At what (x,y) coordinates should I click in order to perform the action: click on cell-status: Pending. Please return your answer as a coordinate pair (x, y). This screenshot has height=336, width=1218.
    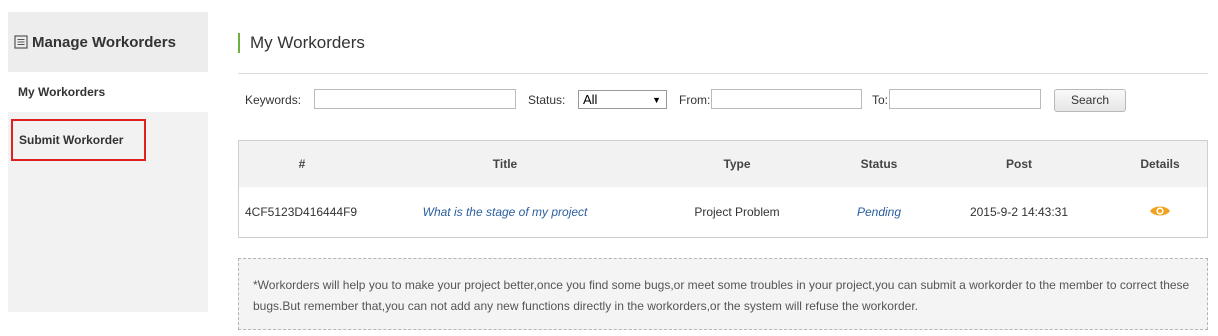
    Looking at the image, I should click on (879, 212).